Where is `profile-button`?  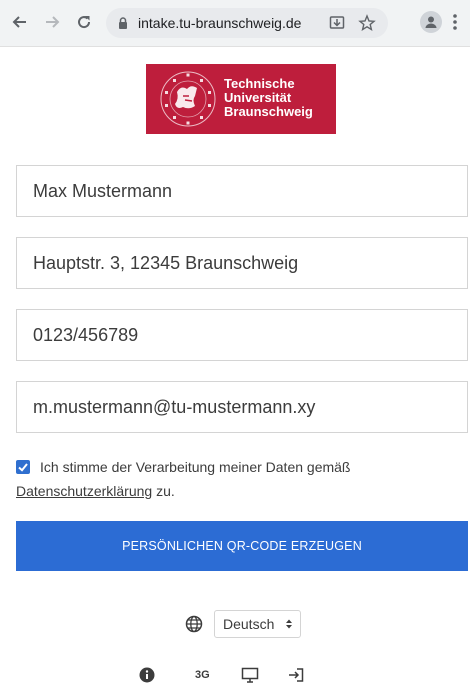 profile-button is located at coordinates (431, 22).